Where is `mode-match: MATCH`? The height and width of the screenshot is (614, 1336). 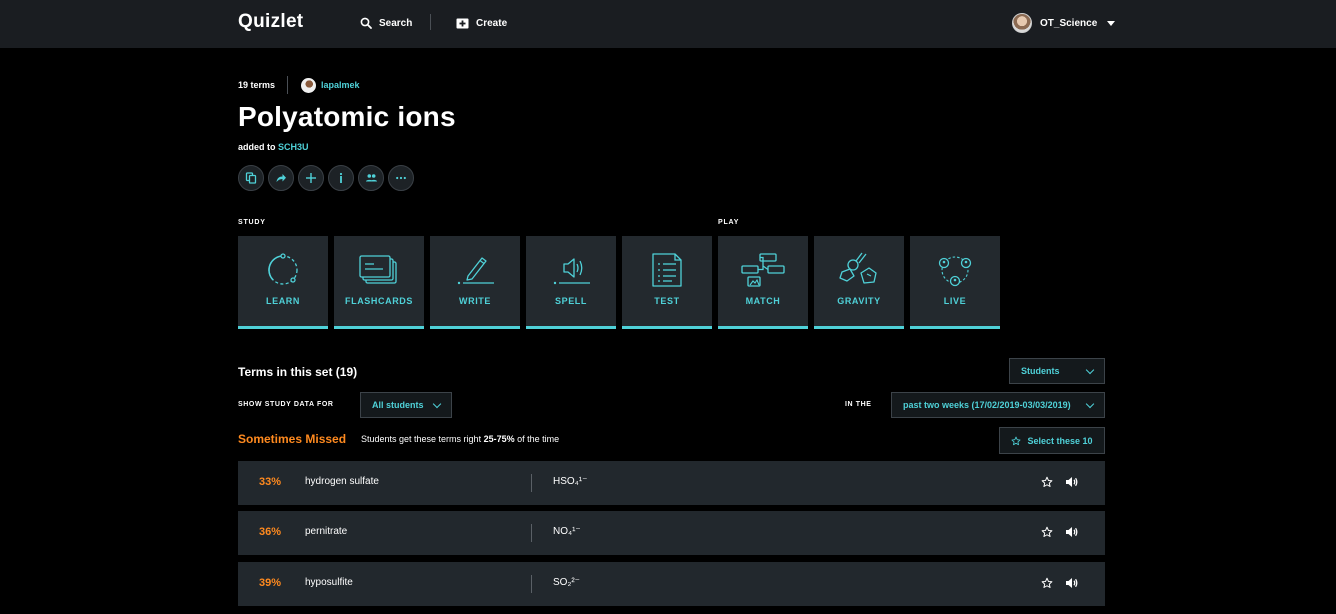
mode-match: MATCH is located at coordinates (763, 282).